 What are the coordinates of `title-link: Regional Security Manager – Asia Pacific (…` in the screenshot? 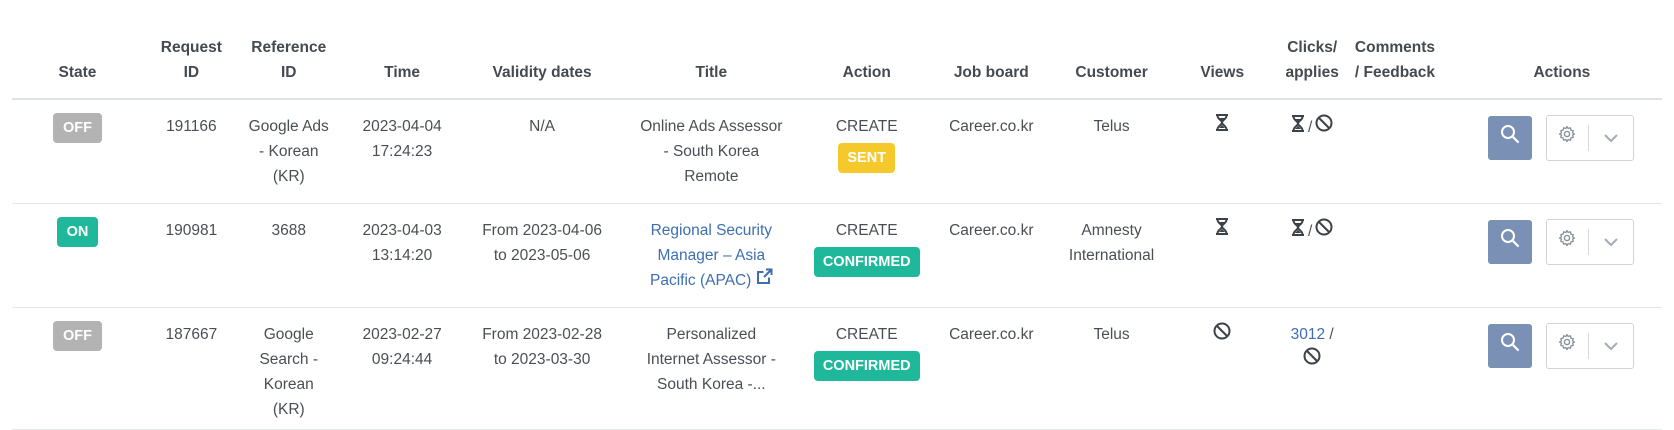 It's located at (711, 255).